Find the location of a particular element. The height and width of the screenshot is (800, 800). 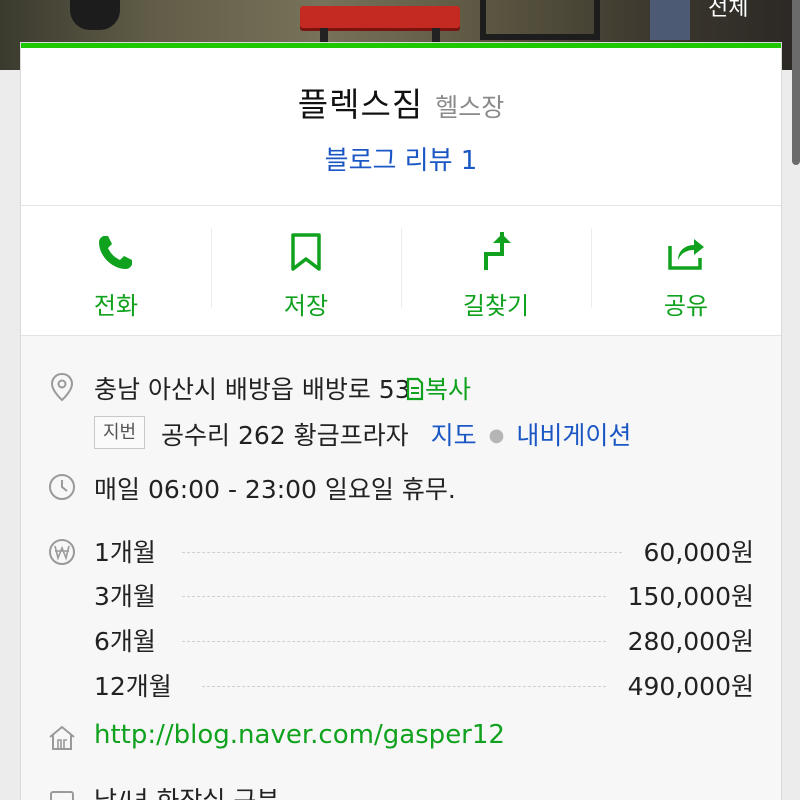

share-button: 공유 is located at coordinates (686, 270).